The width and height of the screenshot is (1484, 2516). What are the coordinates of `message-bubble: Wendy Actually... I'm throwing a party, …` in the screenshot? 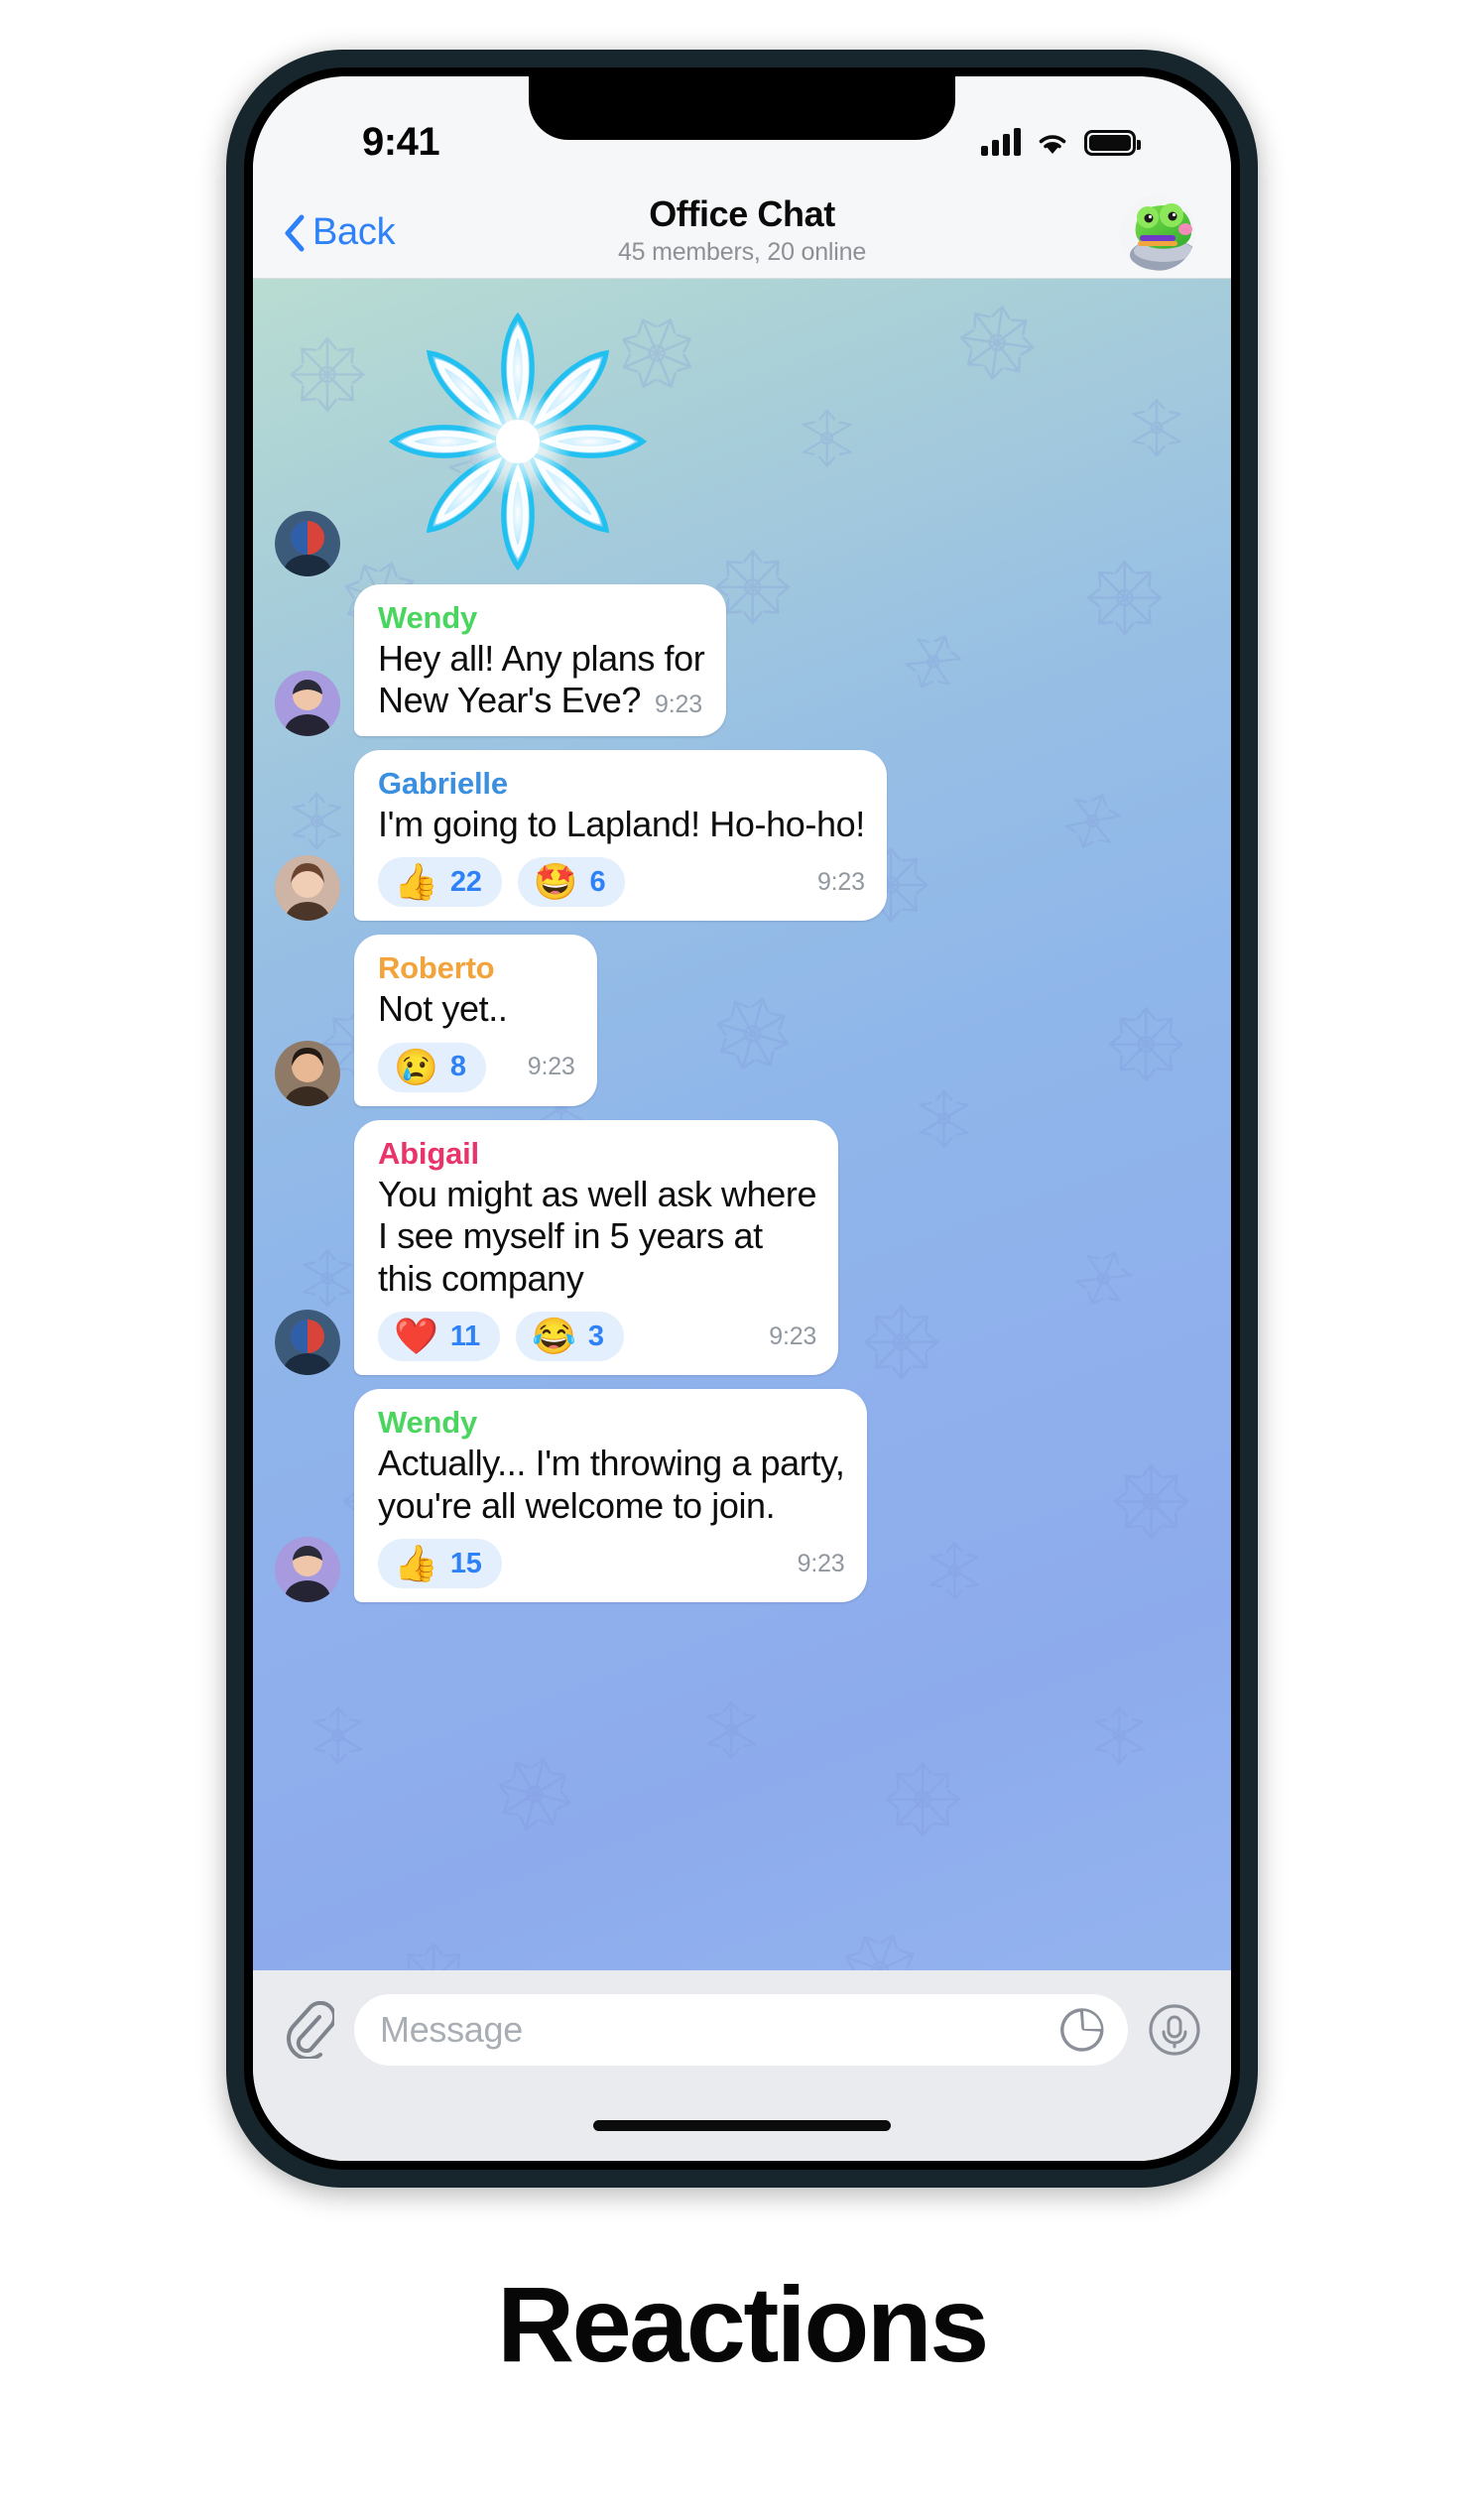 It's located at (610, 1496).